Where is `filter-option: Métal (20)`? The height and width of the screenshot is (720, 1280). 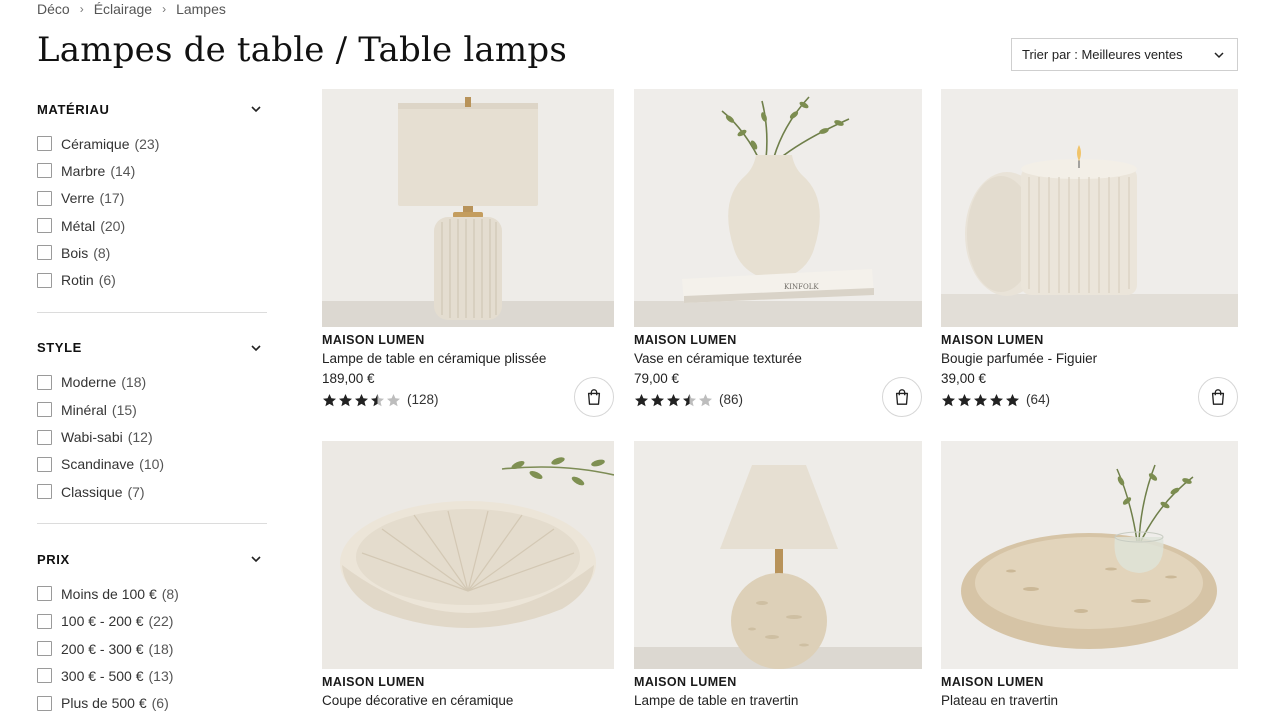 filter-option: Métal (20) is located at coordinates (152, 225).